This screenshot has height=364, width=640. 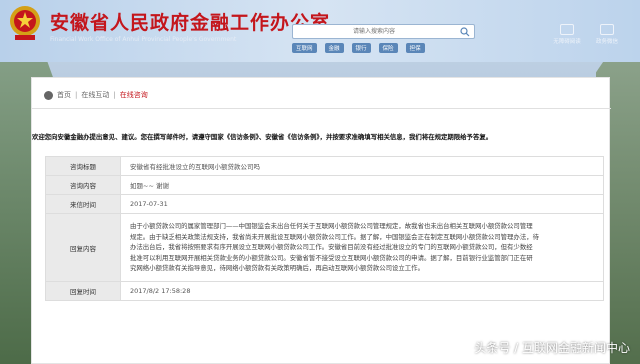 What do you see at coordinates (362, 166) in the screenshot?
I see `title-value: 安徽省有经批准设立的互联网小额贷款公司吗` at bounding box center [362, 166].